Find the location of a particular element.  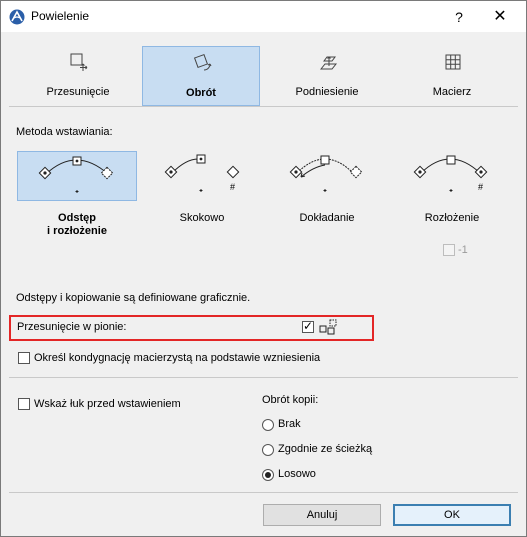

matrix-icon is located at coordinates (453, 62).